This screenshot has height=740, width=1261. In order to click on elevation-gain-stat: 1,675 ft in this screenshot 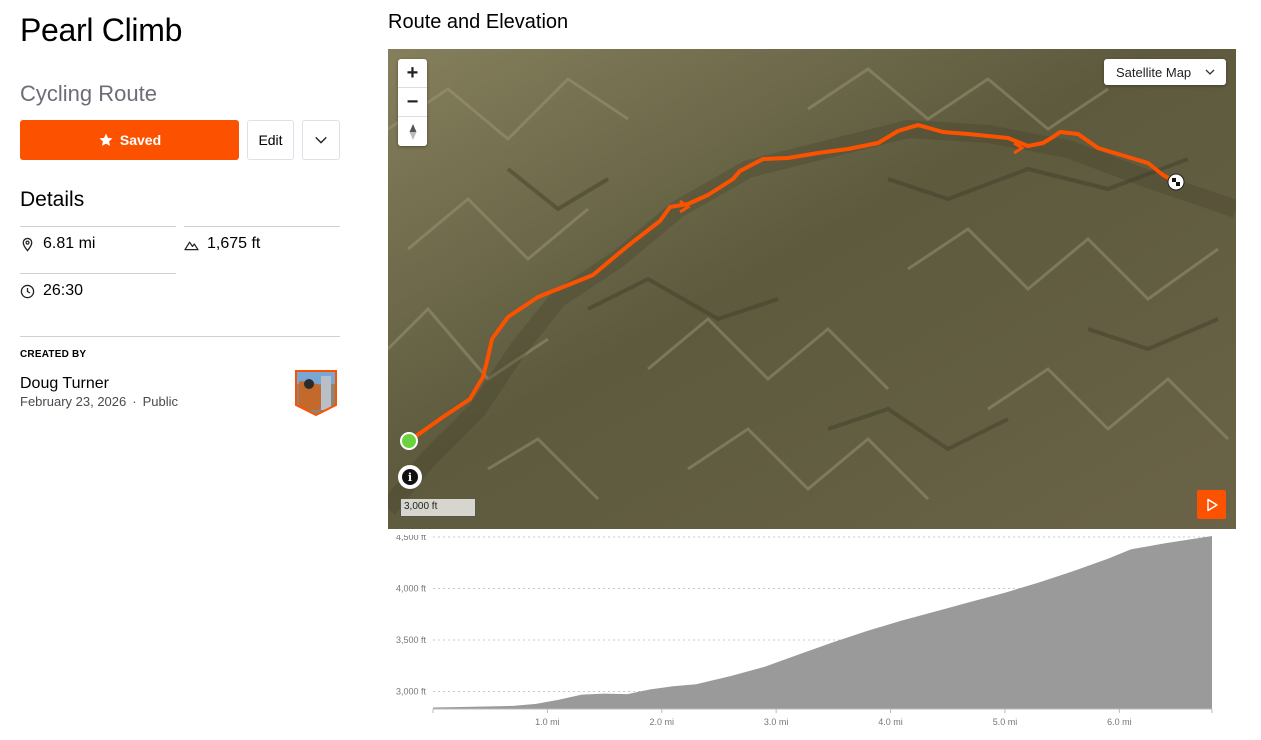, I will do `click(222, 244)`.